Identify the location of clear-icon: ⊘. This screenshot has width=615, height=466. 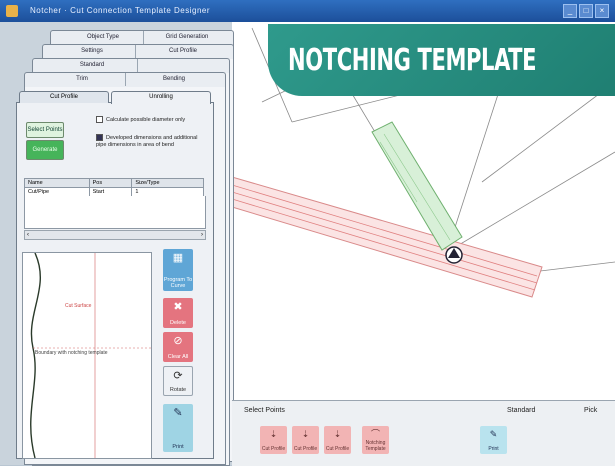
(178, 341).